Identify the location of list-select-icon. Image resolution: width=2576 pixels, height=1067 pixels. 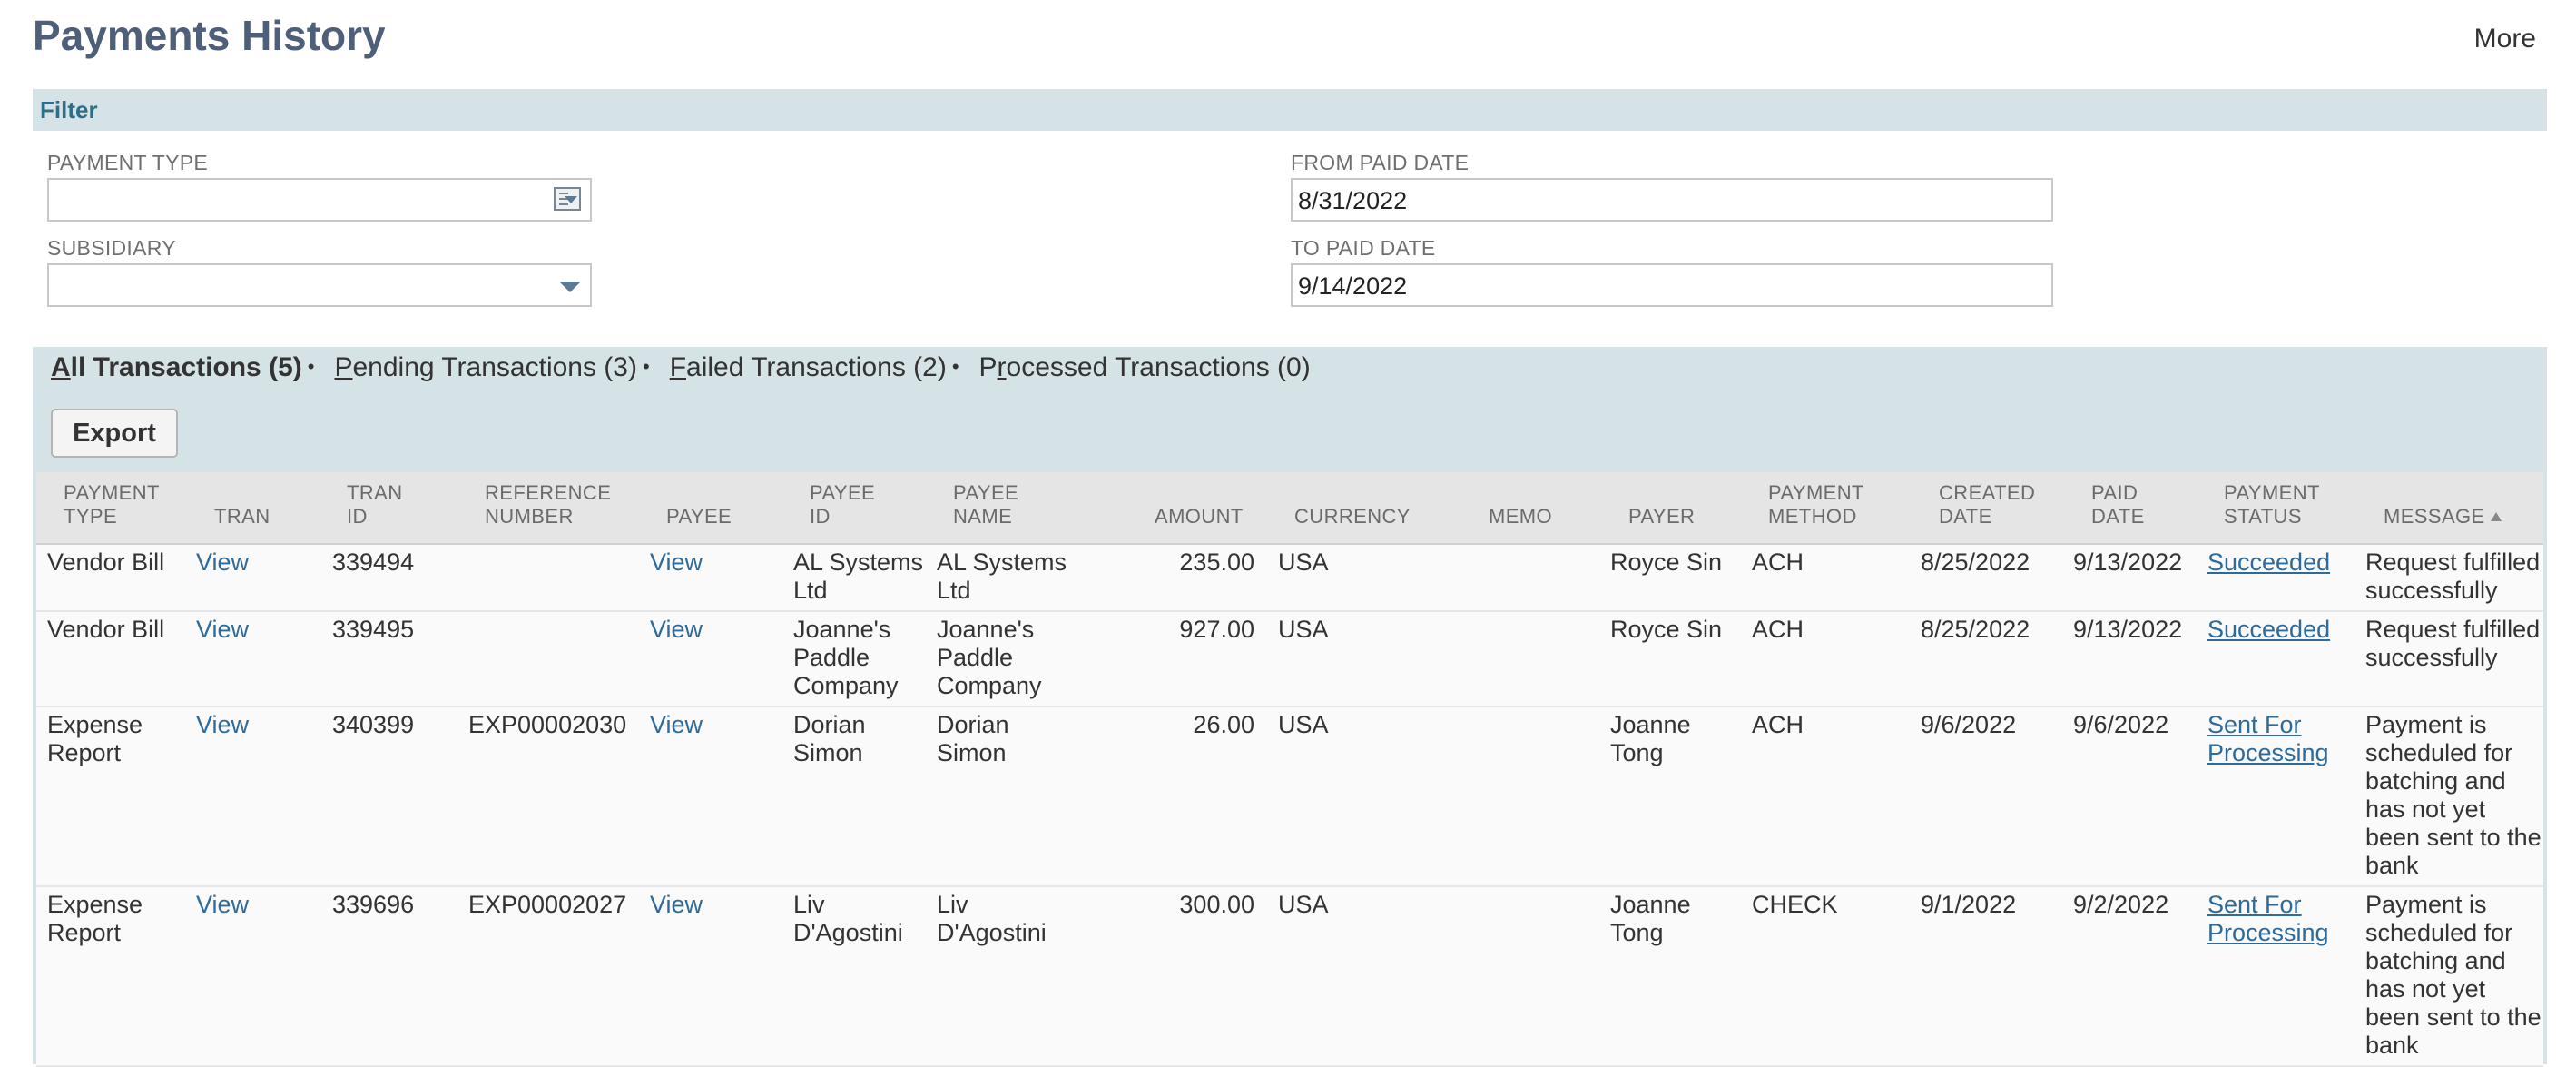
(567, 199).